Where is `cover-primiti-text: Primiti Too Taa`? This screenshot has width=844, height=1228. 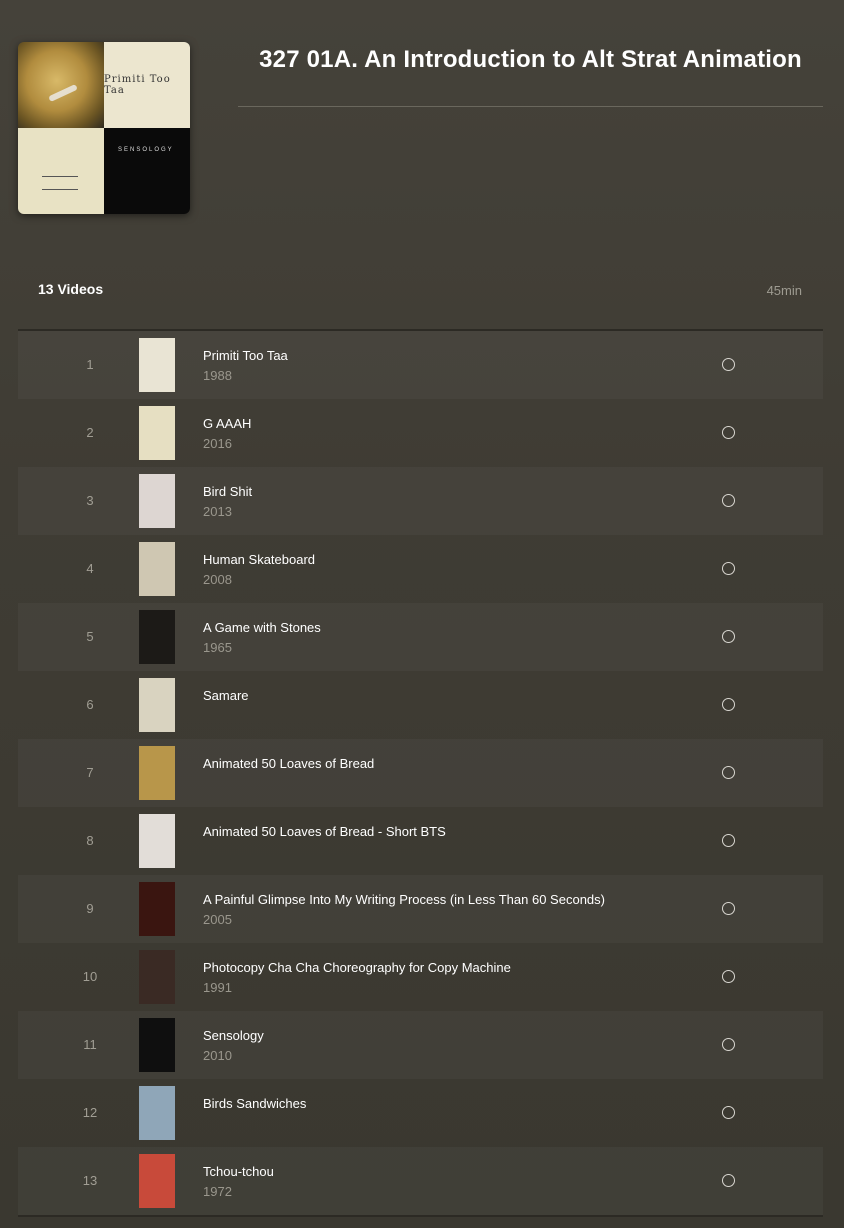
cover-primiti-text: Primiti Too Taa is located at coordinates (137, 85).